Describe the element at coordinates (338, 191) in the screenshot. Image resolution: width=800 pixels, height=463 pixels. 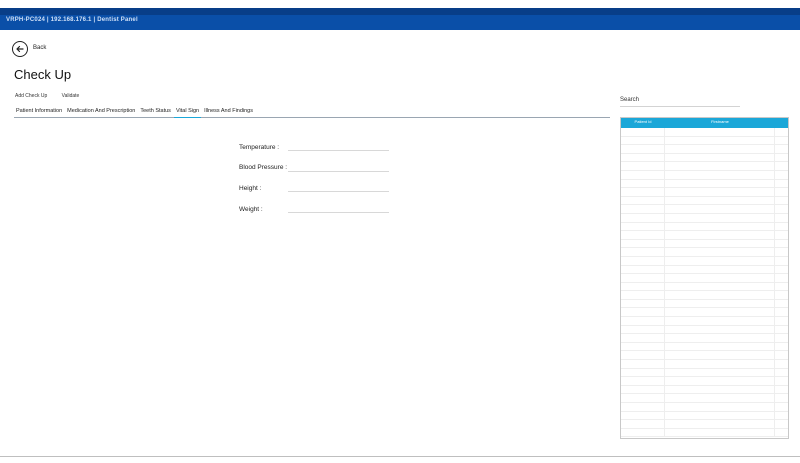
I see `height-field` at that location.